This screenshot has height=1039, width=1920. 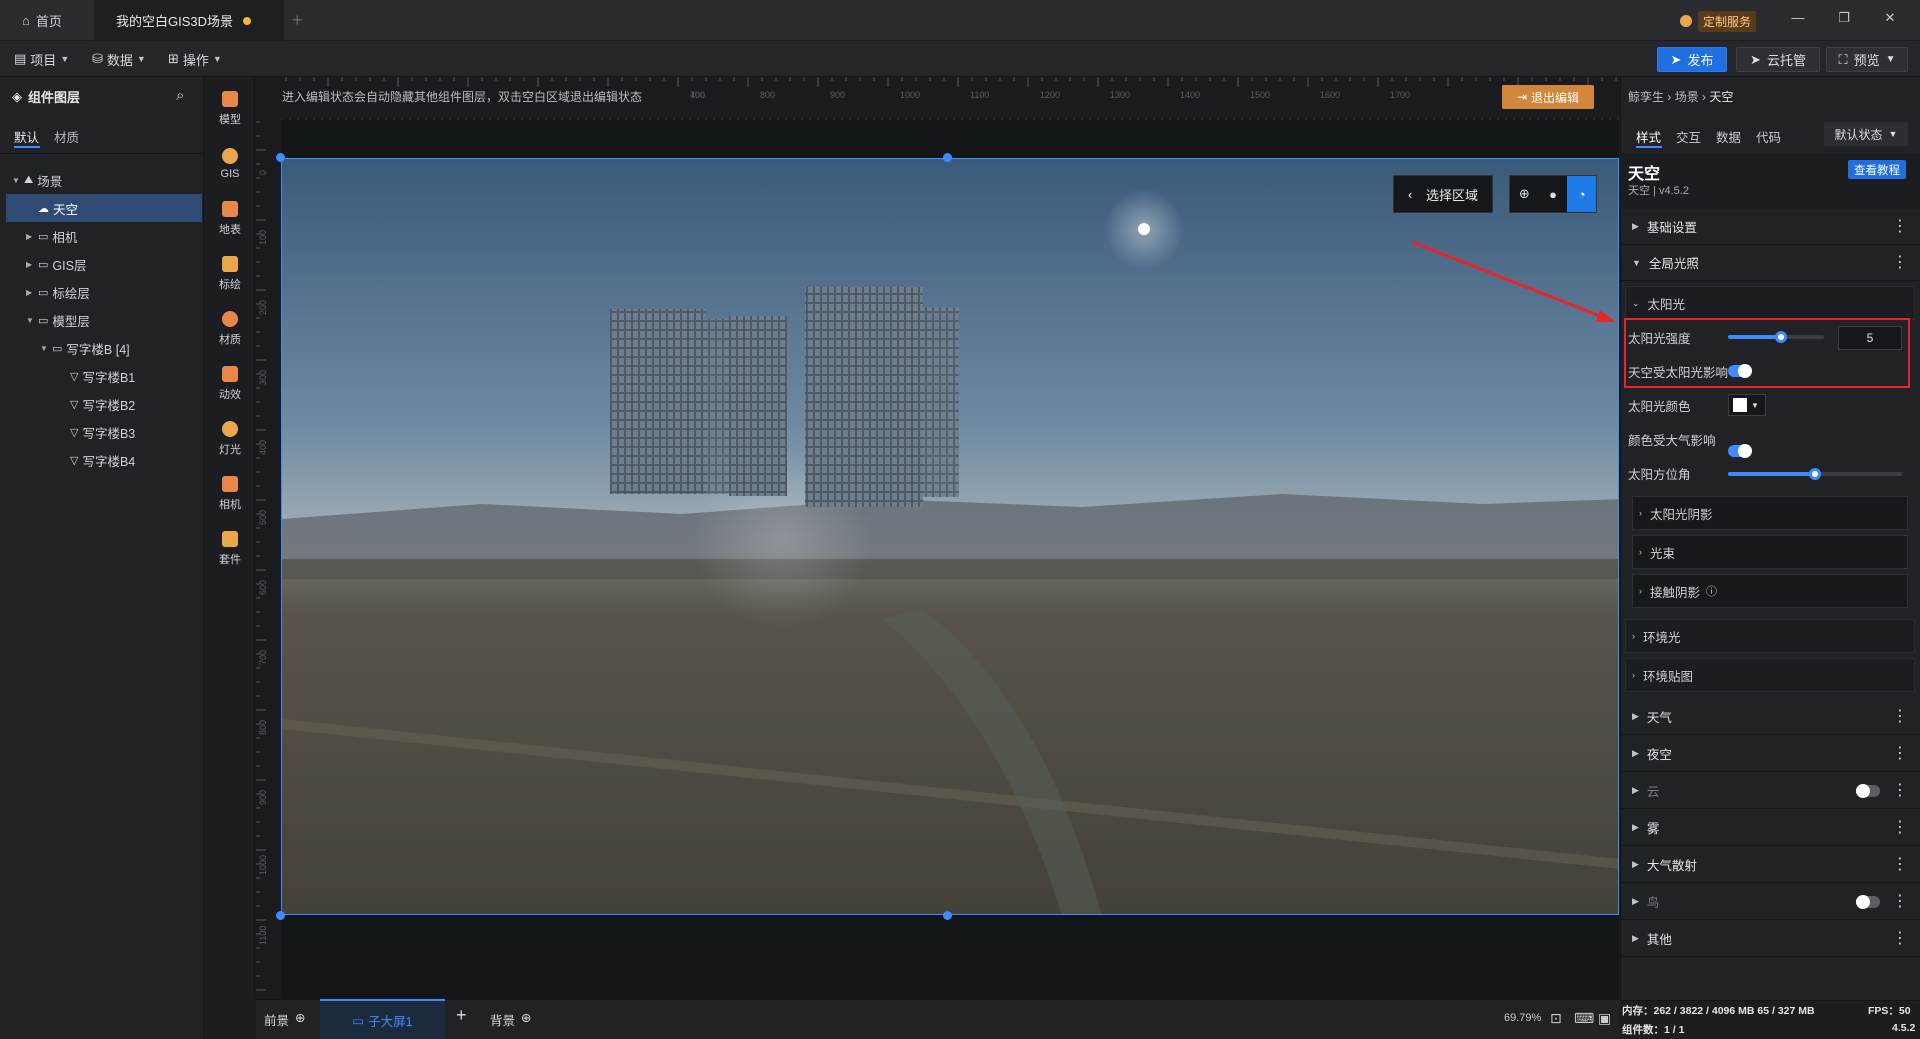 What do you see at coordinates (1718, 21) in the screenshot?
I see `custom-service-button: 定制服务` at bounding box center [1718, 21].